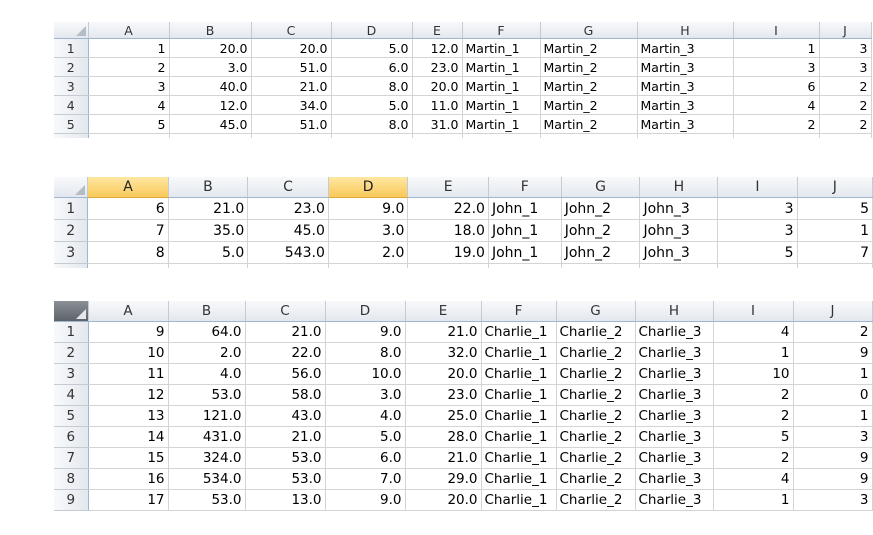 This screenshot has height=535, width=873. I want to click on cell-a: 12, so click(128, 395).